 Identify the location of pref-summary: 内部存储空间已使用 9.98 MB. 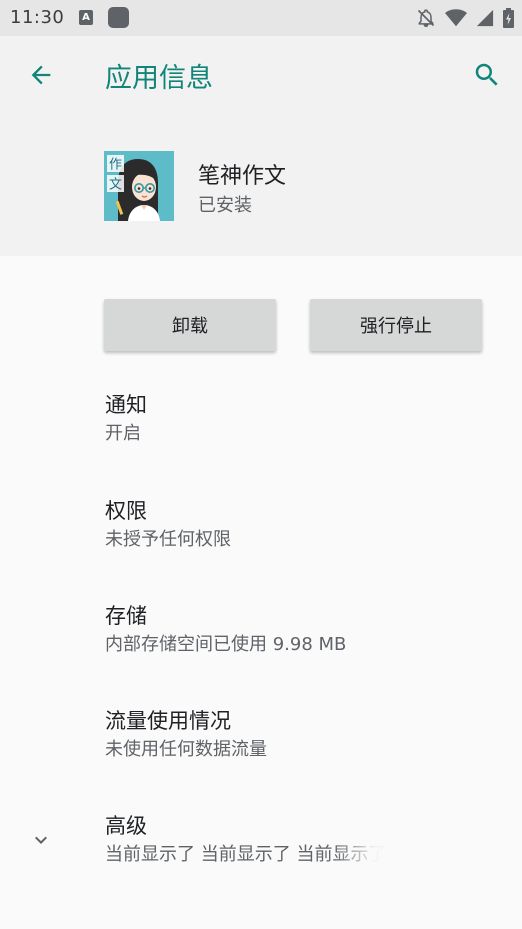
(226, 644).